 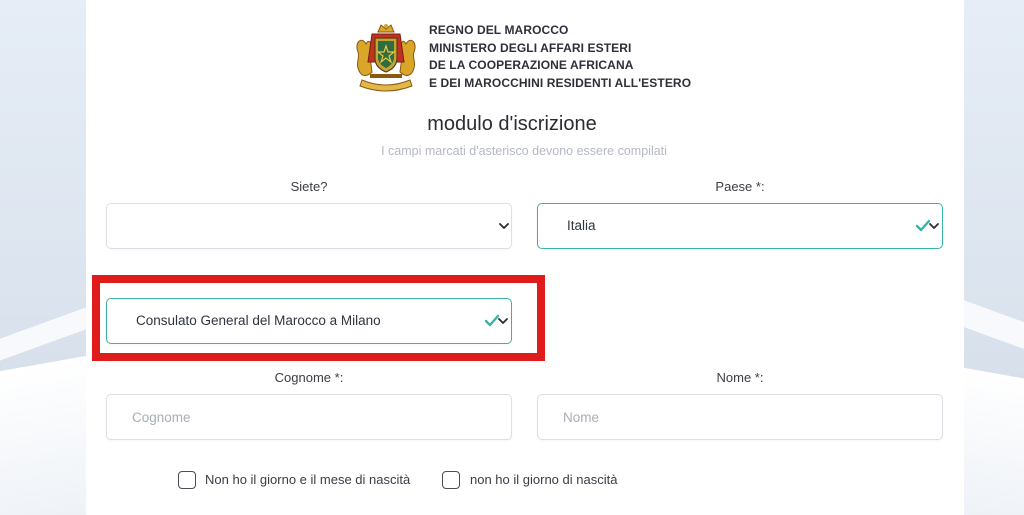 I want to click on checkbox-no-day-month: Non ho il giorno e il mese di nascità, so click(x=313, y=481).